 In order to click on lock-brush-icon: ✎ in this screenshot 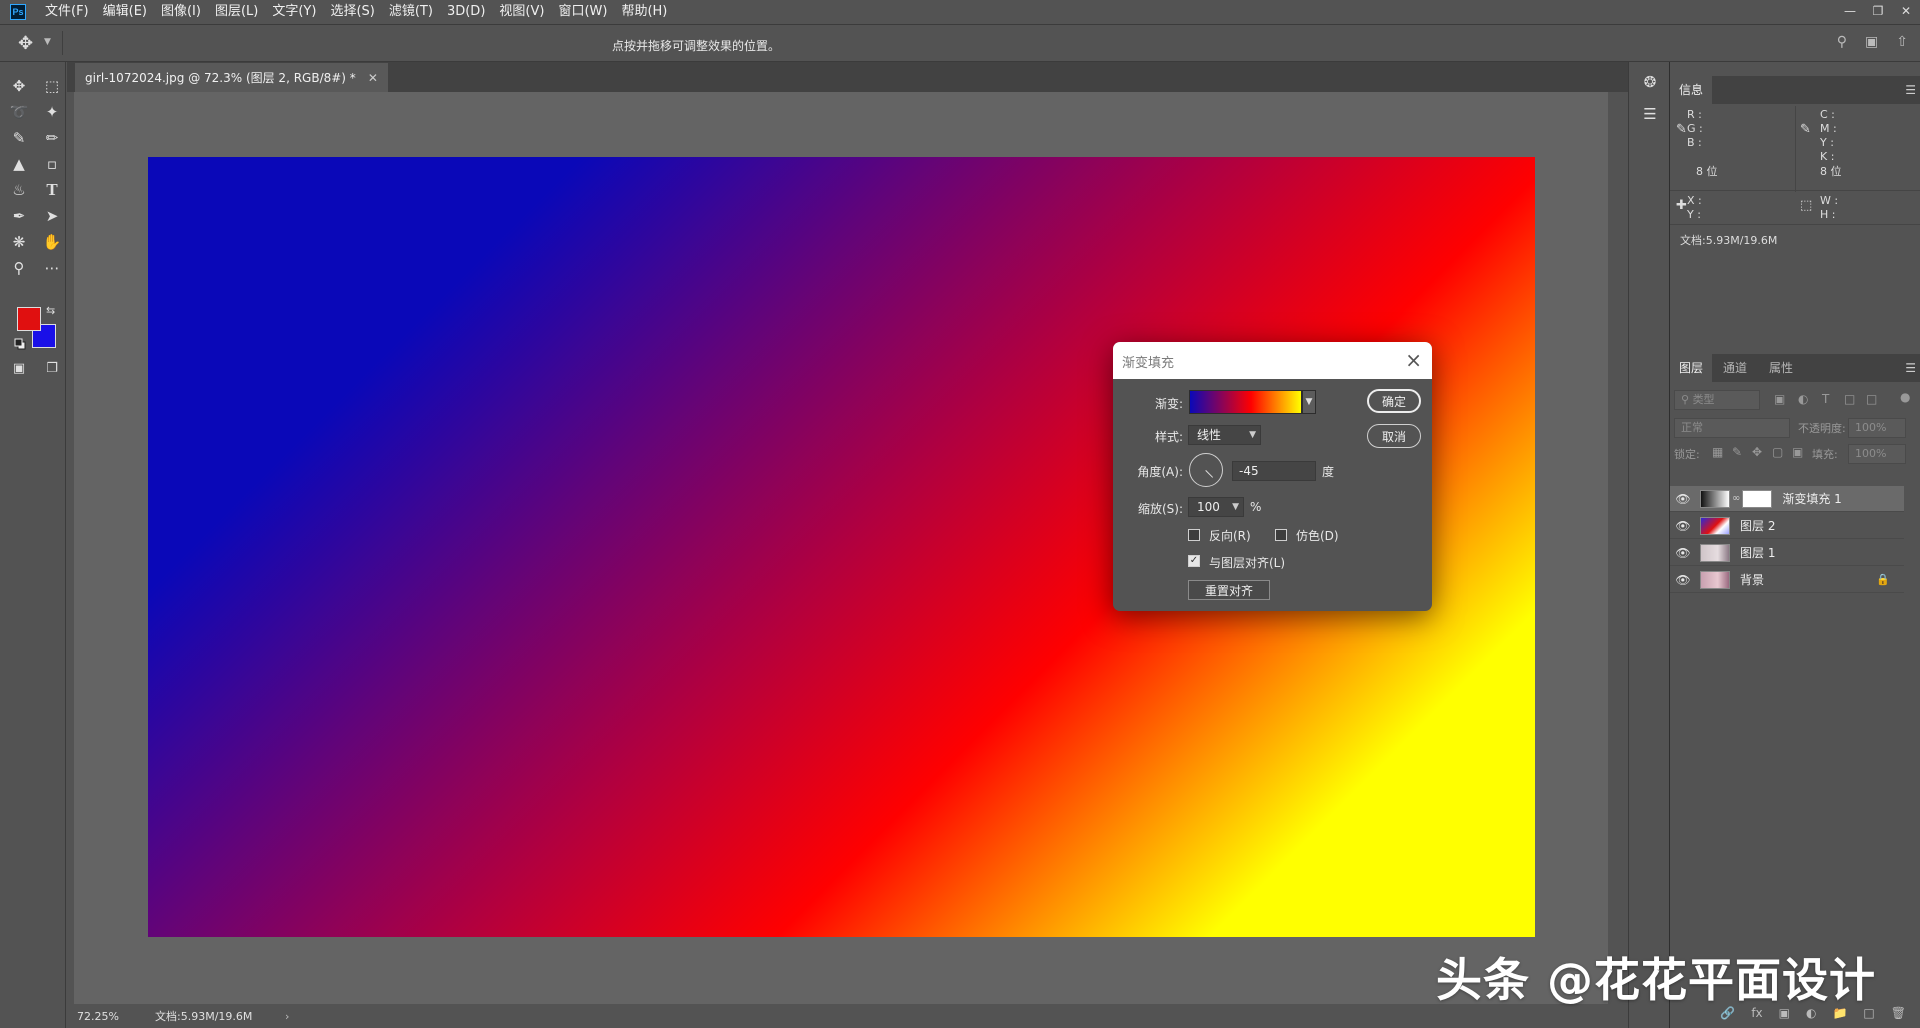, I will do `click(1737, 452)`.